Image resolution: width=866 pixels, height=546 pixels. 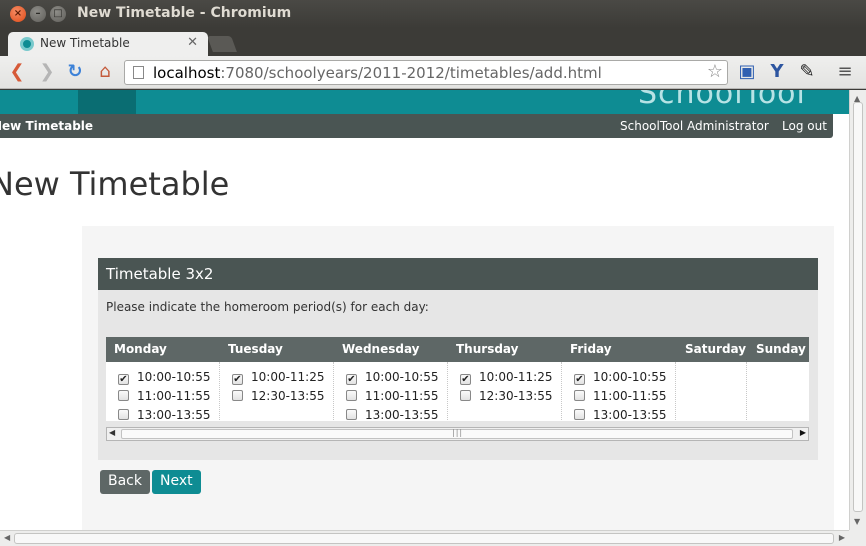 What do you see at coordinates (857, 521) in the screenshot?
I see `scroll-down-arrow-icon: ▼` at bounding box center [857, 521].